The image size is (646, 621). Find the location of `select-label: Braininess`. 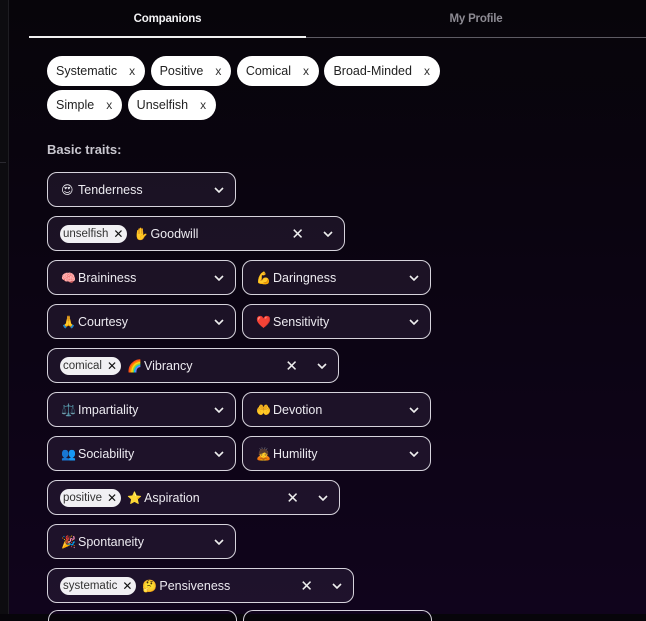

select-label: Braininess is located at coordinates (107, 277).